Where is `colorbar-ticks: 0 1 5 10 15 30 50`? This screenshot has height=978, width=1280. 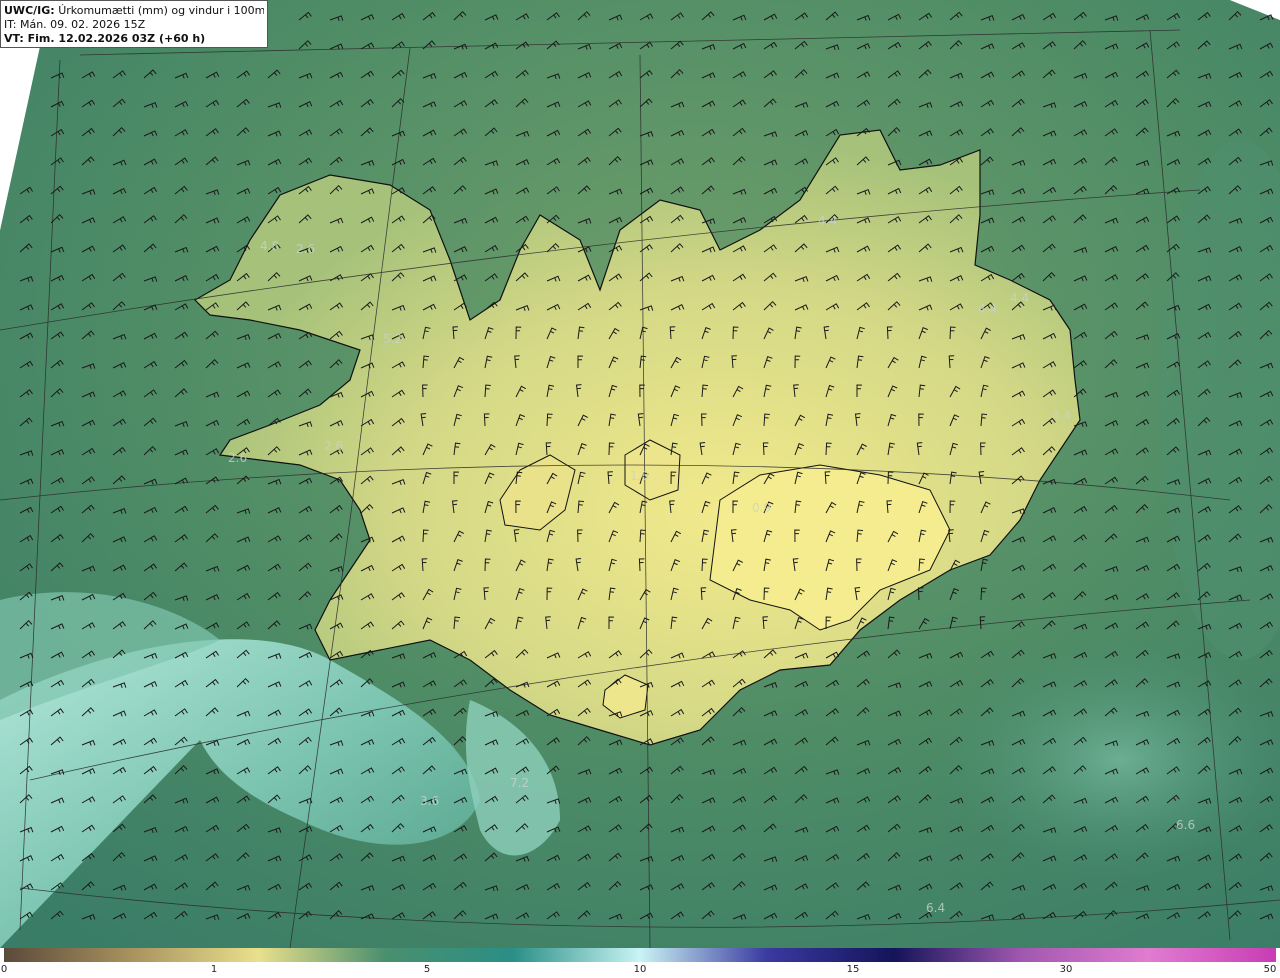 colorbar-ticks: 0 1 5 10 15 30 50 is located at coordinates (640, 970).